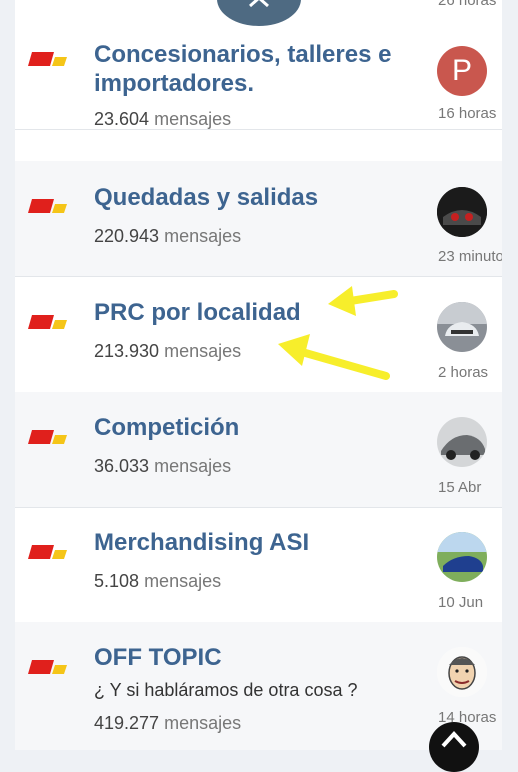  I want to click on forum-title: Concesionarios, talleres e importadores., so click(254, 69).